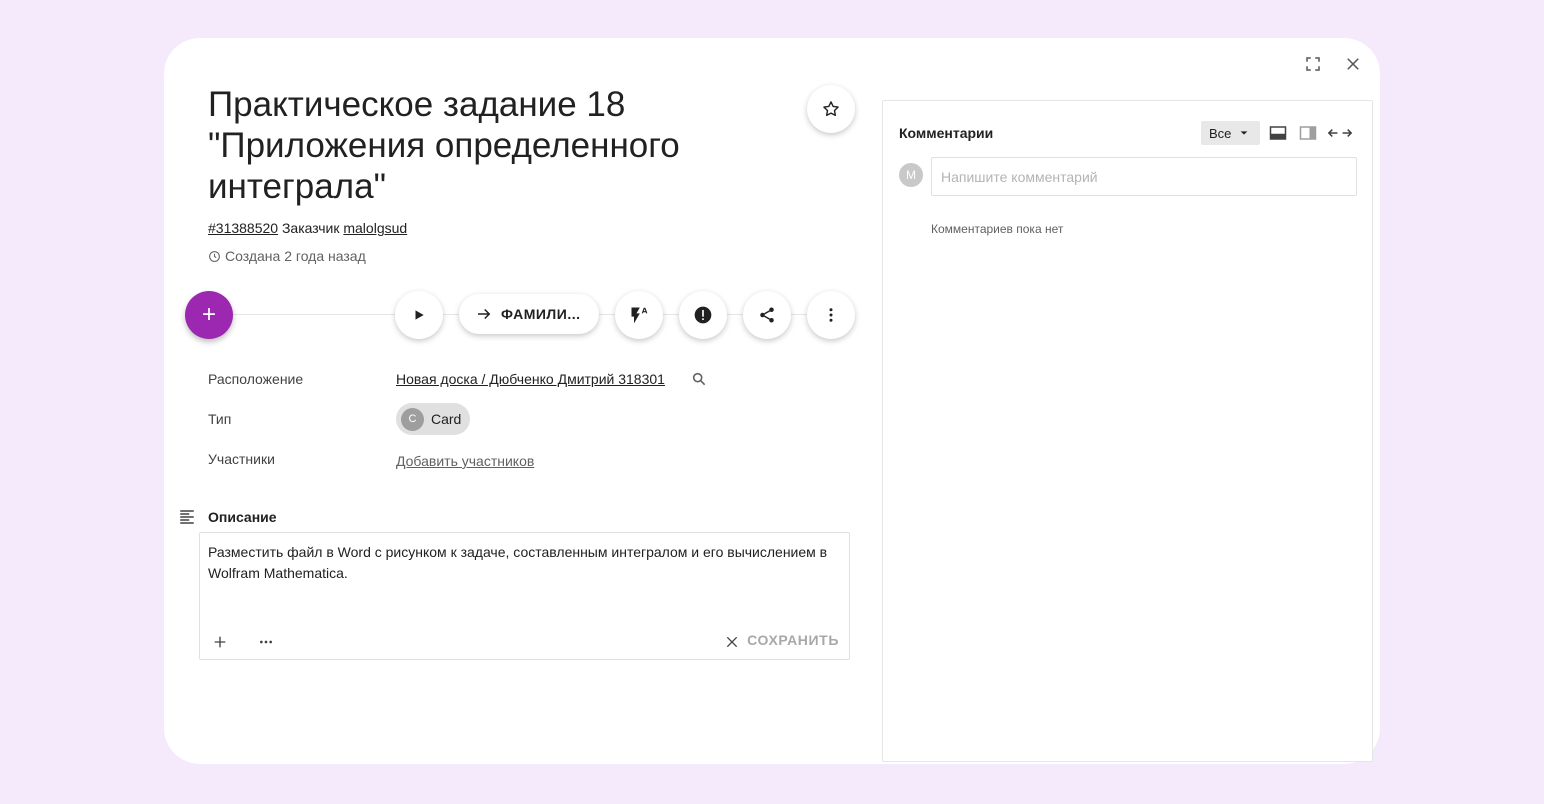  Describe the element at coordinates (997, 229) in the screenshot. I see `no-comments-text: Комментариев пока нет` at that location.